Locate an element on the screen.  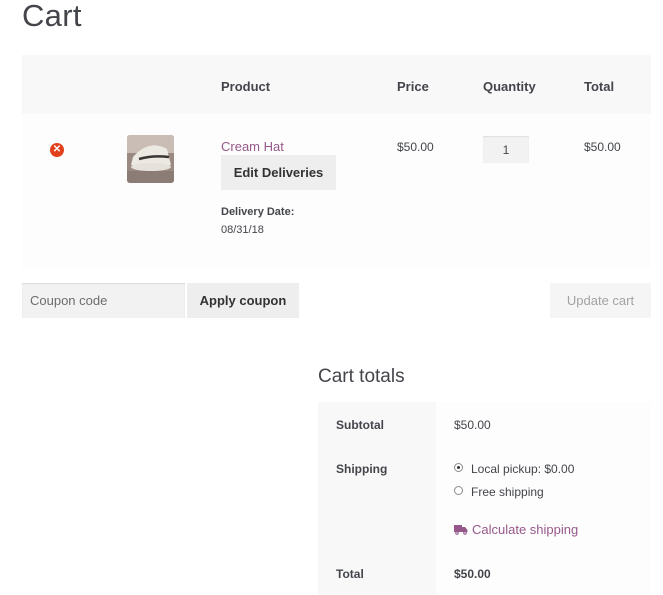
column-header-total: Total is located at coordinates (599, 86).